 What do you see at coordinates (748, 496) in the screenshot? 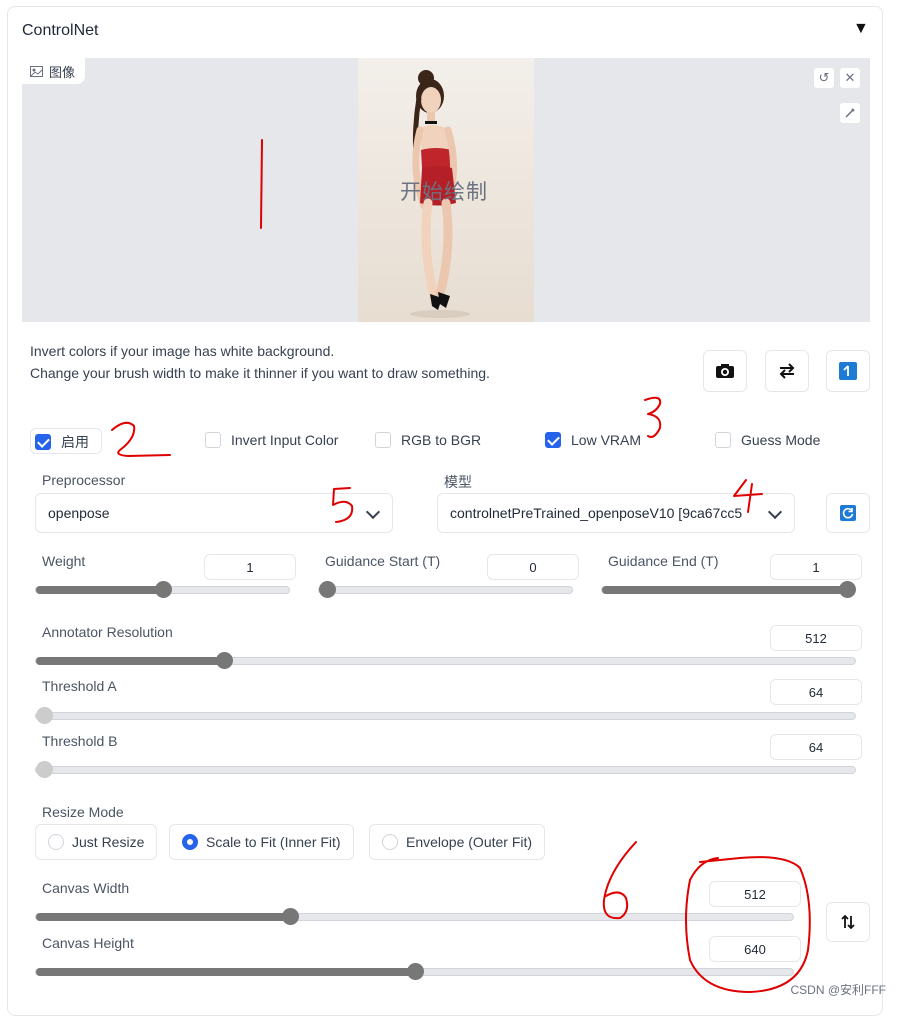
I see `annotation-4-stroke` at bounding box center [748, 496].